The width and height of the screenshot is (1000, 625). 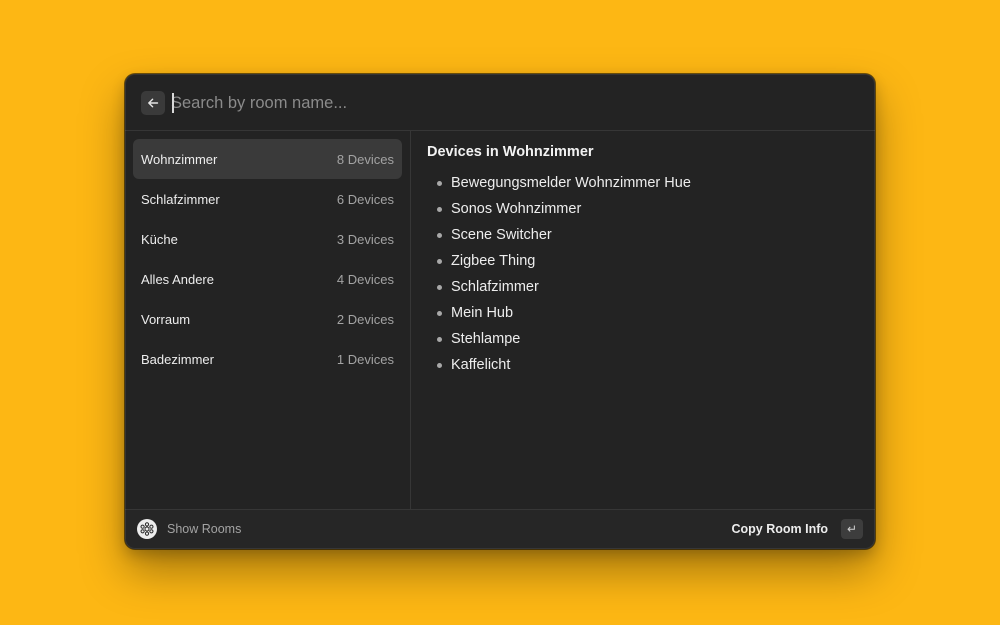 What do you see at coordinates (559, 235) in the screenshot?
I see `list-item: Scene Switcher` at bounding box center [559, 235].